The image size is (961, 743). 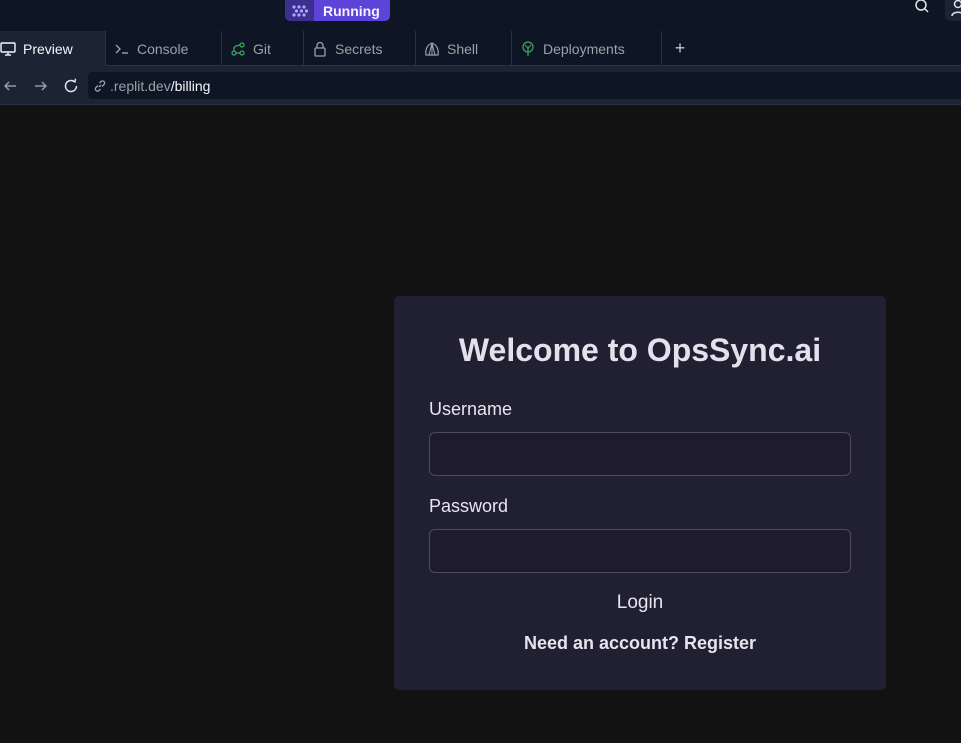 What do you see at coordinates (8, 49) in the screenshot?
I see `monitor-icon` at bounding box center [8, 49].